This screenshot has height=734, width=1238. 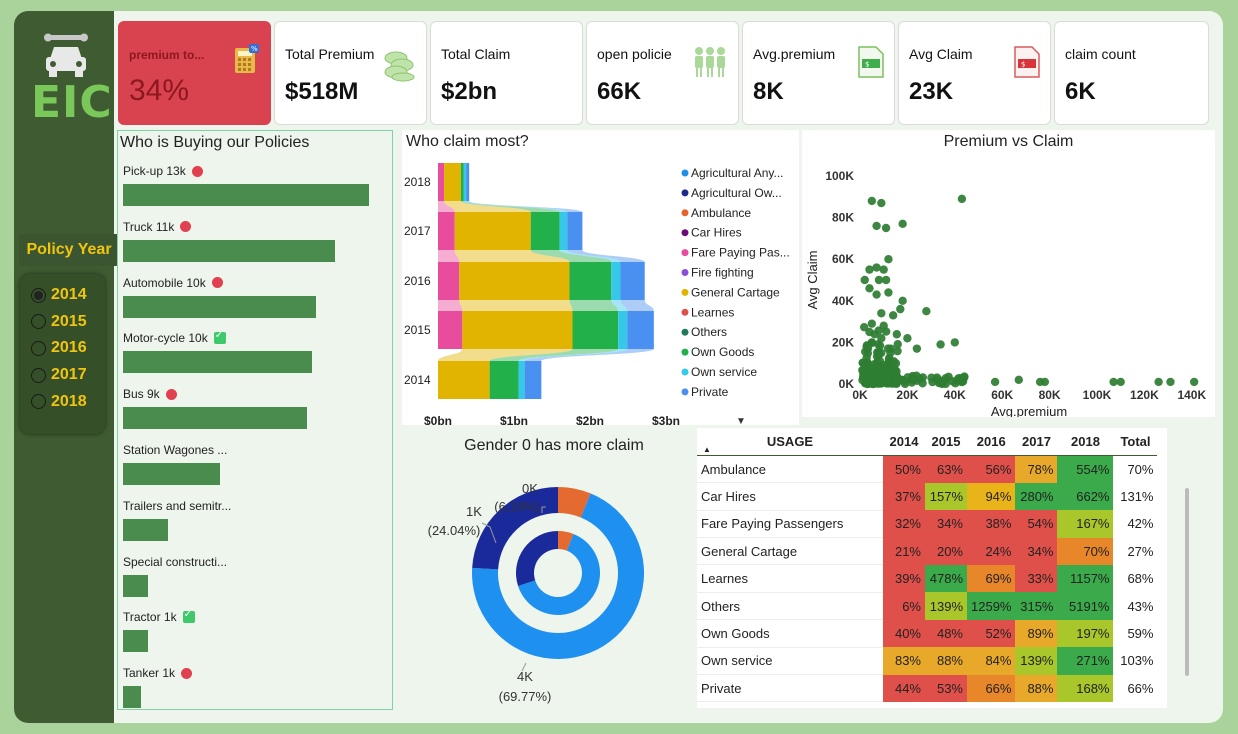 What do you see at coordinates (1036, 441) in the screenshot?
I see `col-2017-header: 2017` at bounding box center [1036, 441].